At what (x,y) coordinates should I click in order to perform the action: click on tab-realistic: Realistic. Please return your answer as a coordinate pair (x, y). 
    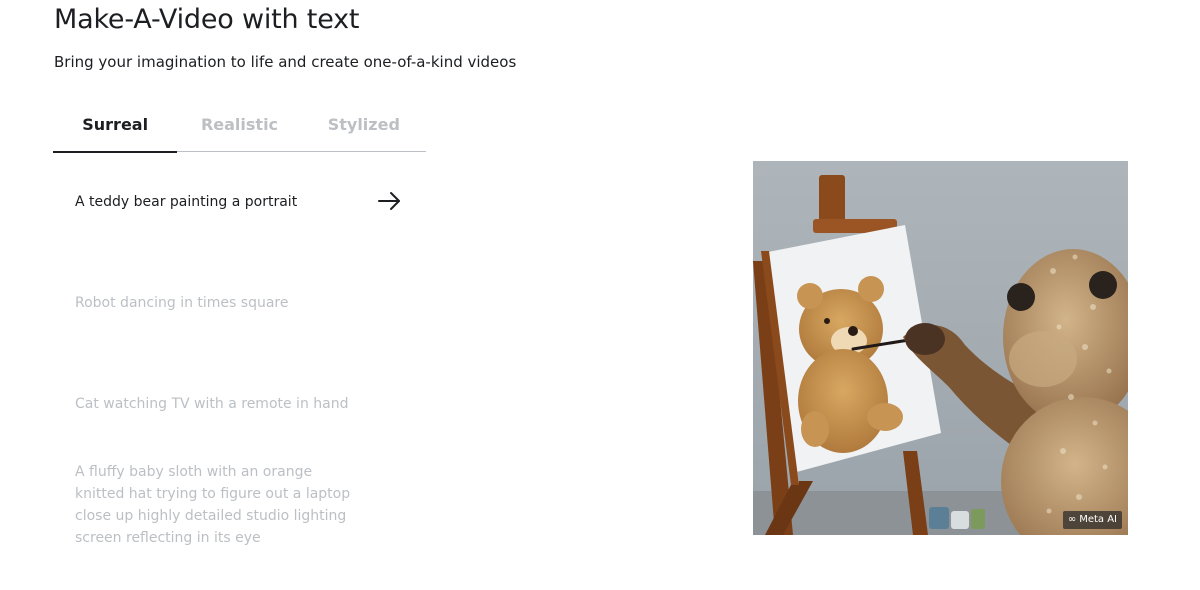
    Looking at the image, I should click on (239, 128).